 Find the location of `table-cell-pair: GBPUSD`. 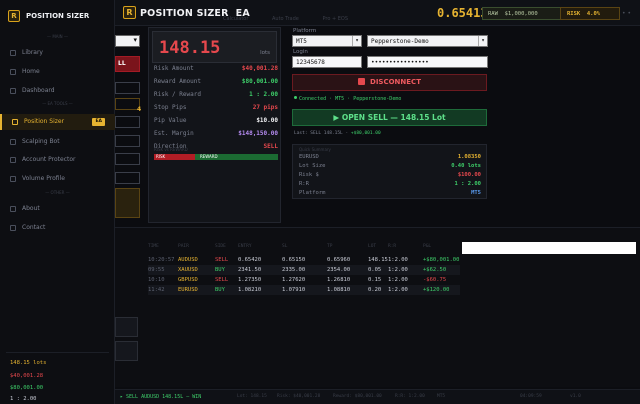

table-cell-pair: GBPUSD is located at coordinates (188, 280).